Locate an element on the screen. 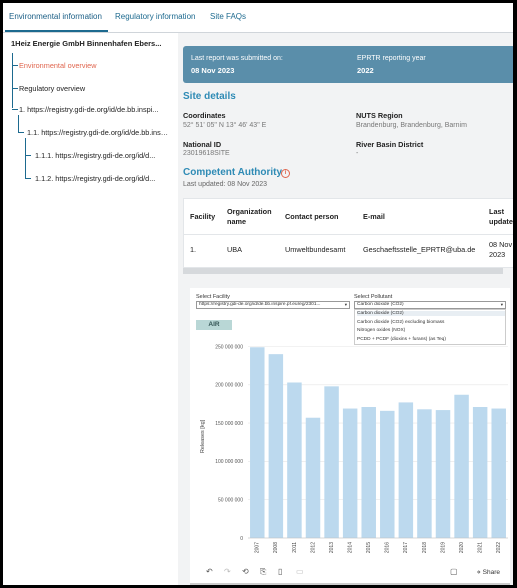 Image resolution: width=517 pixels, height=588 pixels. x-tick-label: 2019 is located at coordinates (443, 547).